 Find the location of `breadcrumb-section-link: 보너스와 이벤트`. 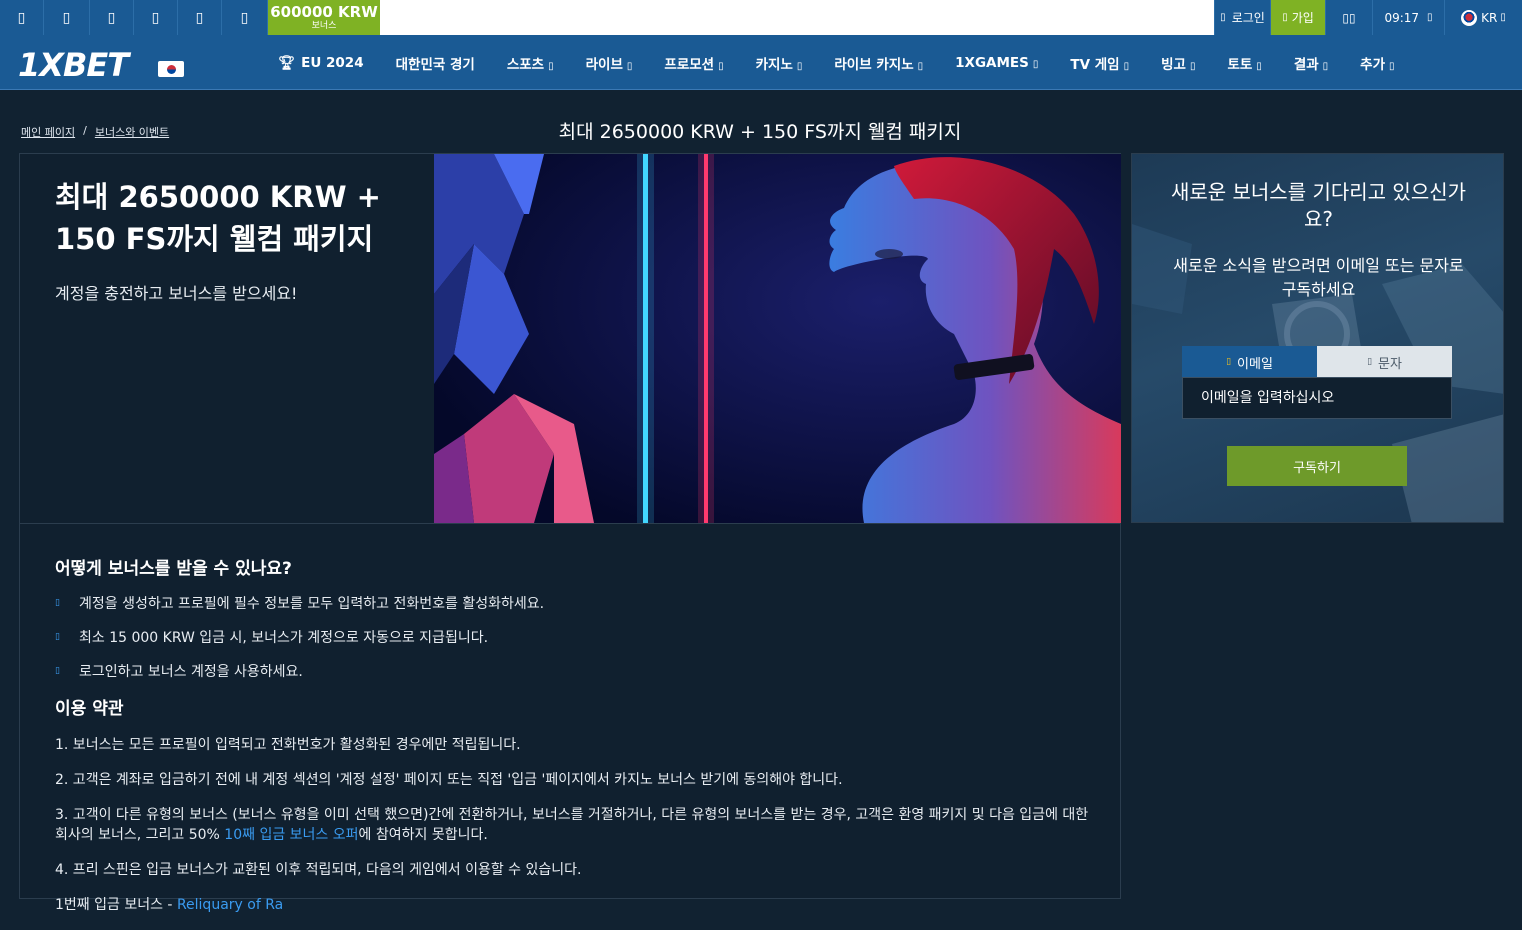

breadcrumb-section-link: 보너스와 이벤트 is located at coordinates (132, 132).